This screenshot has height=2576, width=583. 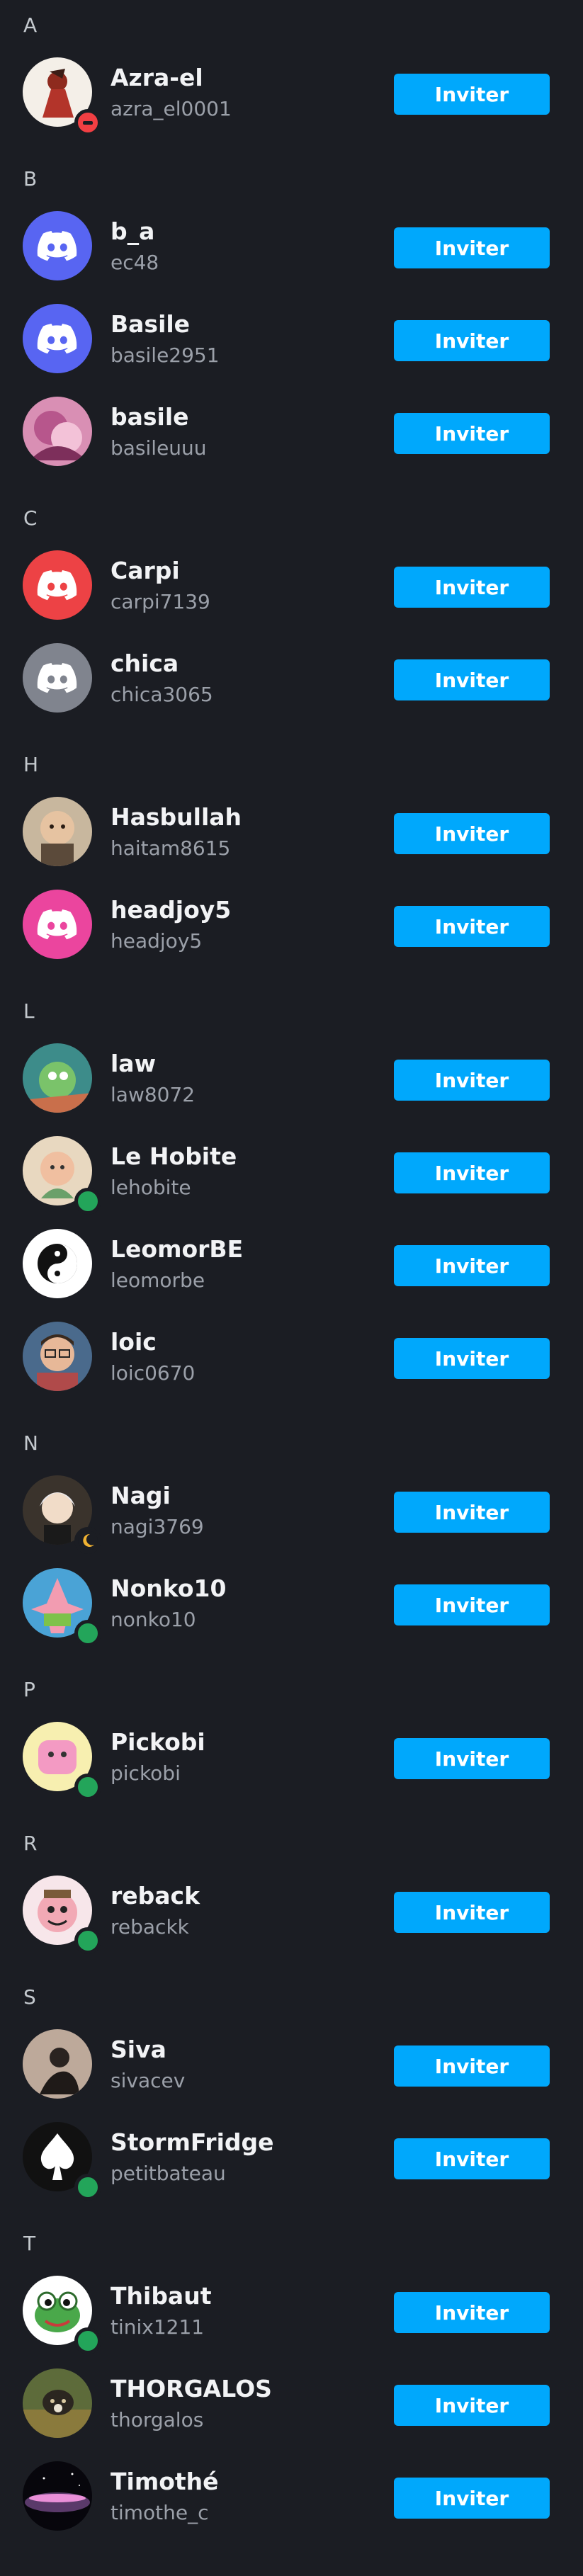 I want to click on username: carpi7139, so click(x=161, y=601).